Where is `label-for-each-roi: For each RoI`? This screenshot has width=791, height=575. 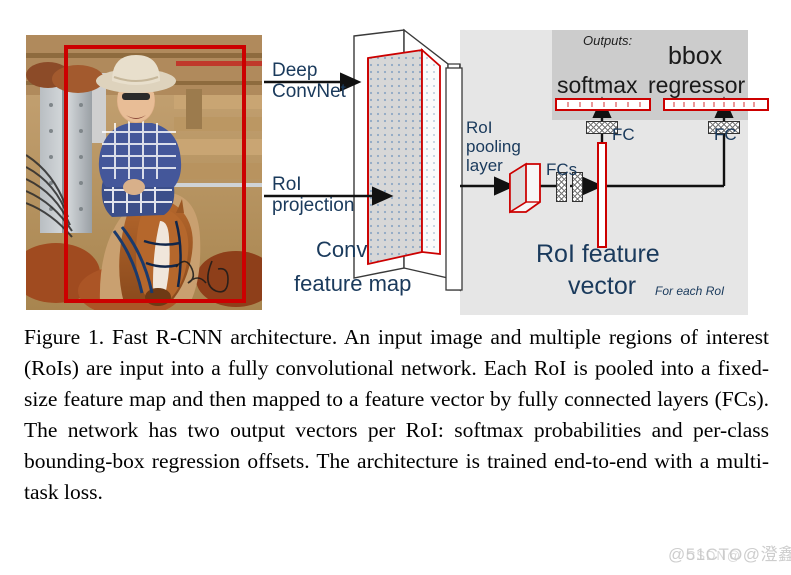
label-for-each-roi: For each RoI is located at coordinates (690, 291).